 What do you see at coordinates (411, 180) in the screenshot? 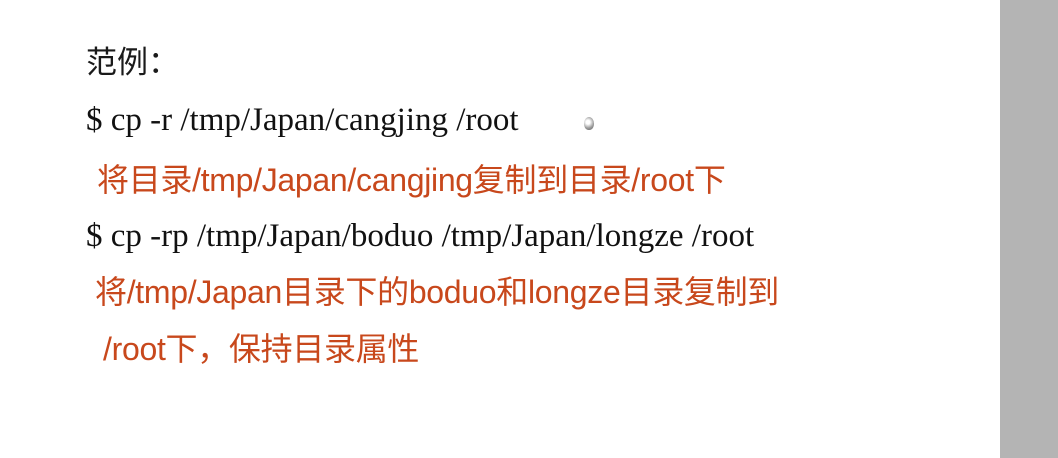
I see `command-note-1: 将目录/tmp/Japan/cangjing复制到目录/root下` at bounding box center [411, 180].